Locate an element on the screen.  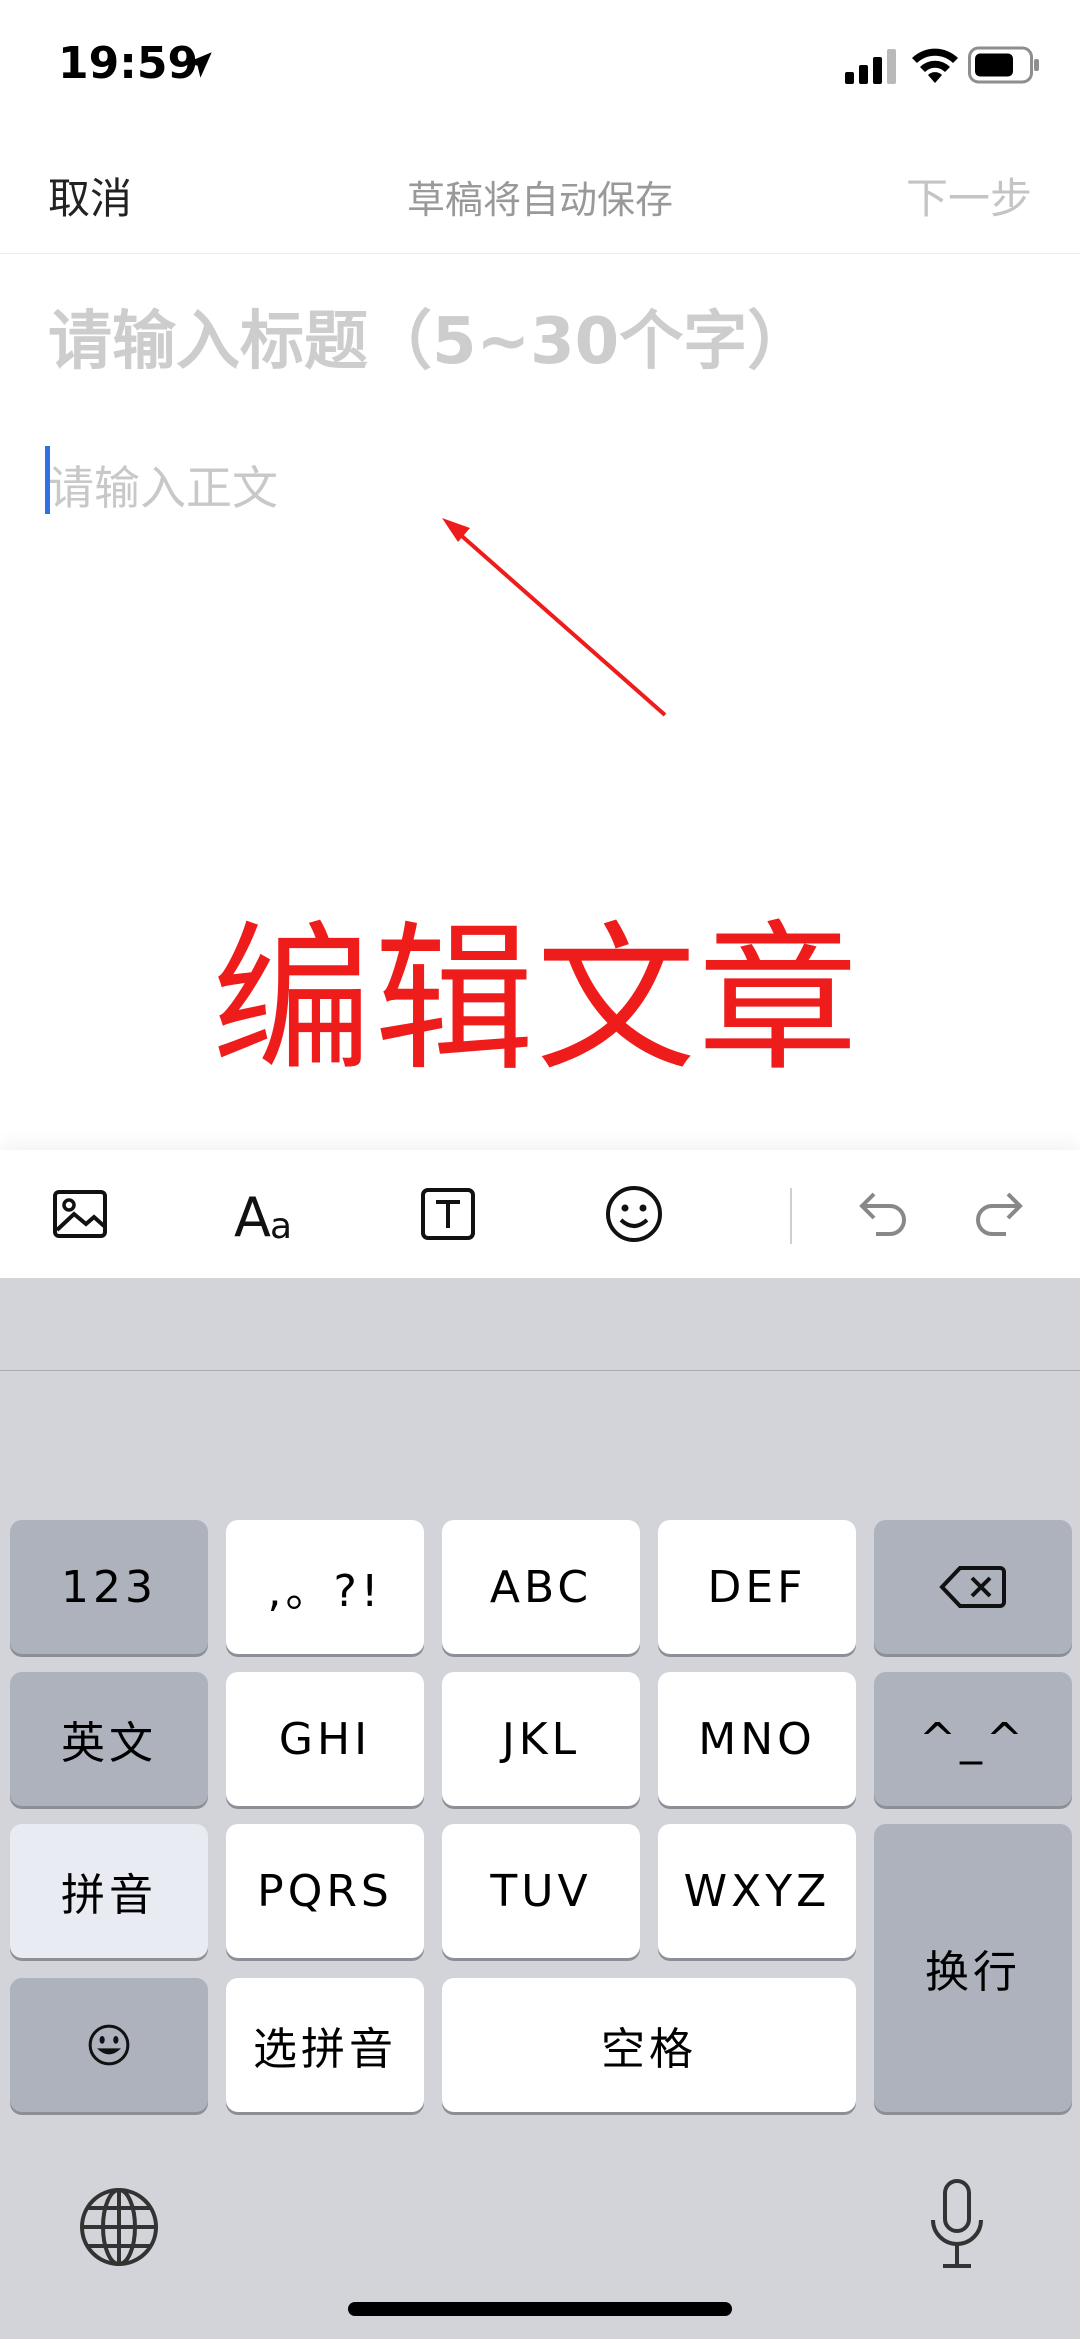
key-abc: ABC is located at coordinates (541, 1587).